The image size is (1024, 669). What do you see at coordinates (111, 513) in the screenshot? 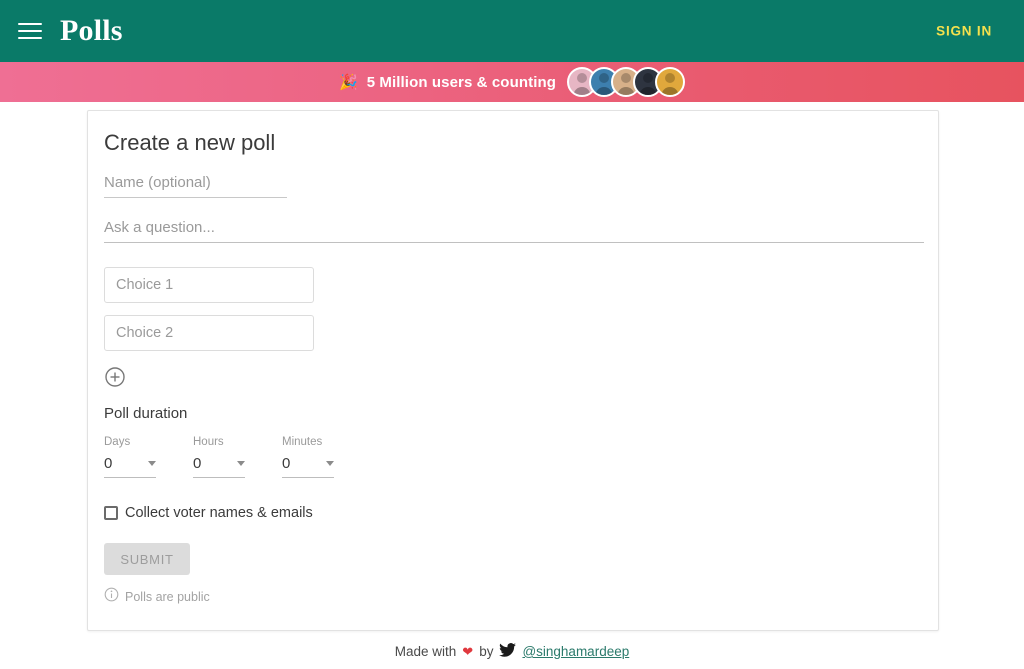
I see `collect-voters-checkbox` at bounding box center [111, 513].